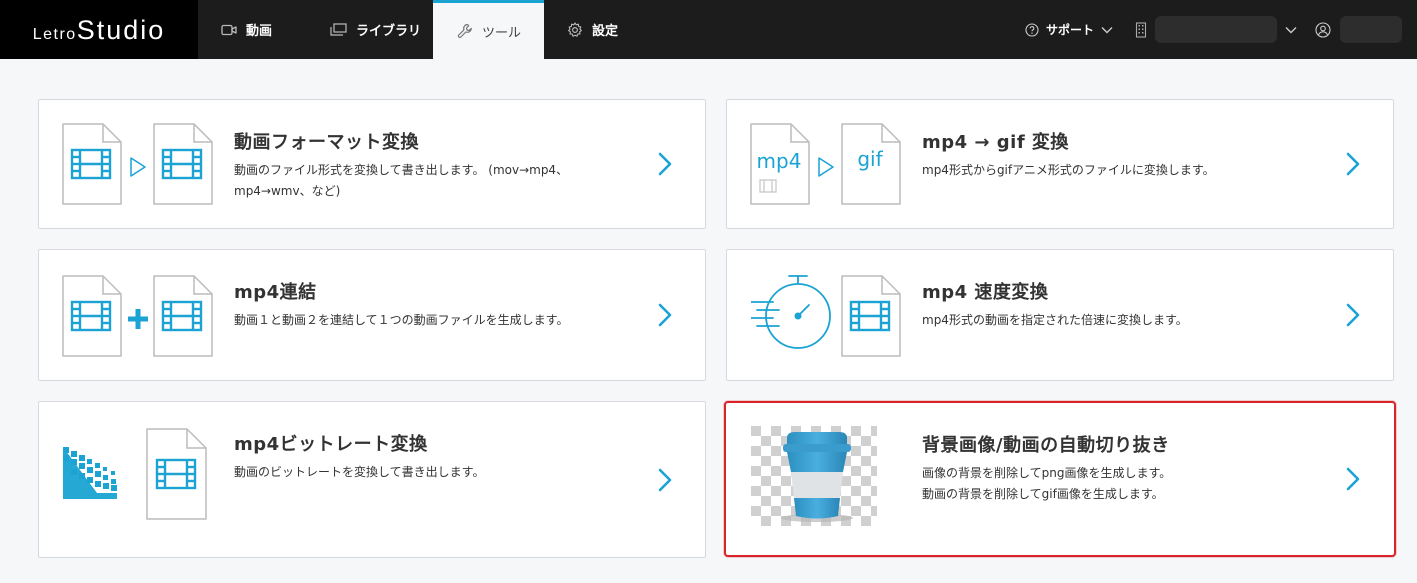  I want to click on tool-card-title: mp4 → gif 変換, so click(995, 142).